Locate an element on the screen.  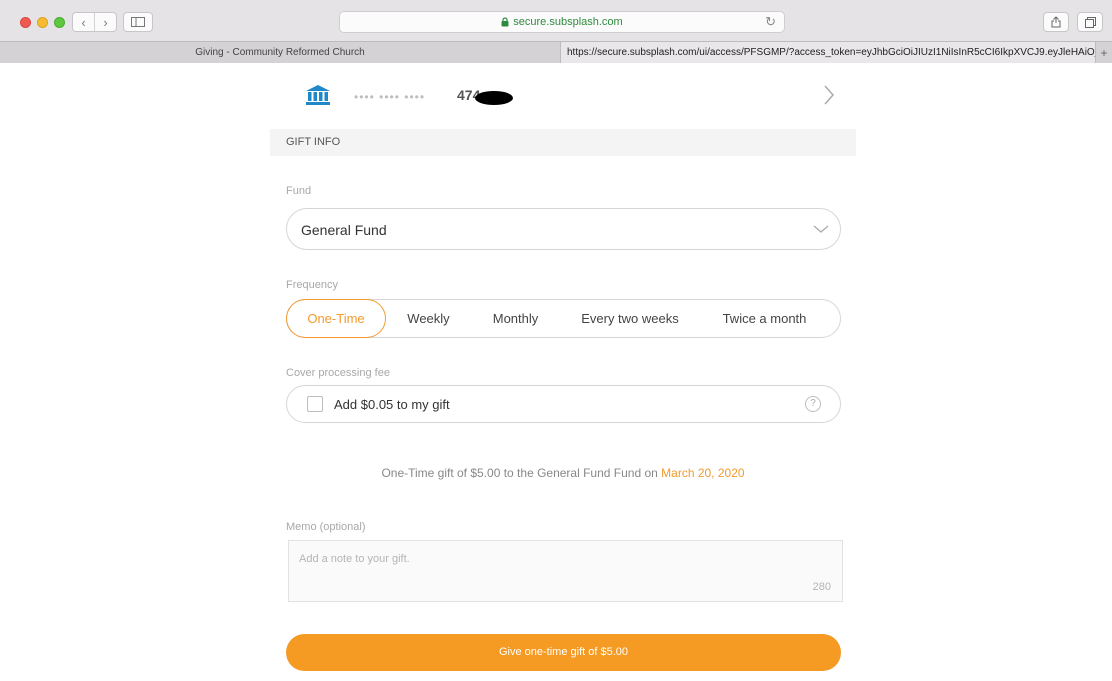
browser-toolbar: ‹ › secure.subsplash.com ↻ is located at coordinates (556, 20).